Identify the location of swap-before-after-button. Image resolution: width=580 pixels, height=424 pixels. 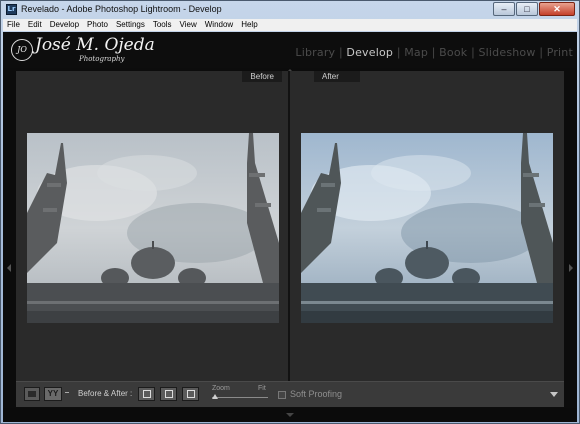
(190, 394).